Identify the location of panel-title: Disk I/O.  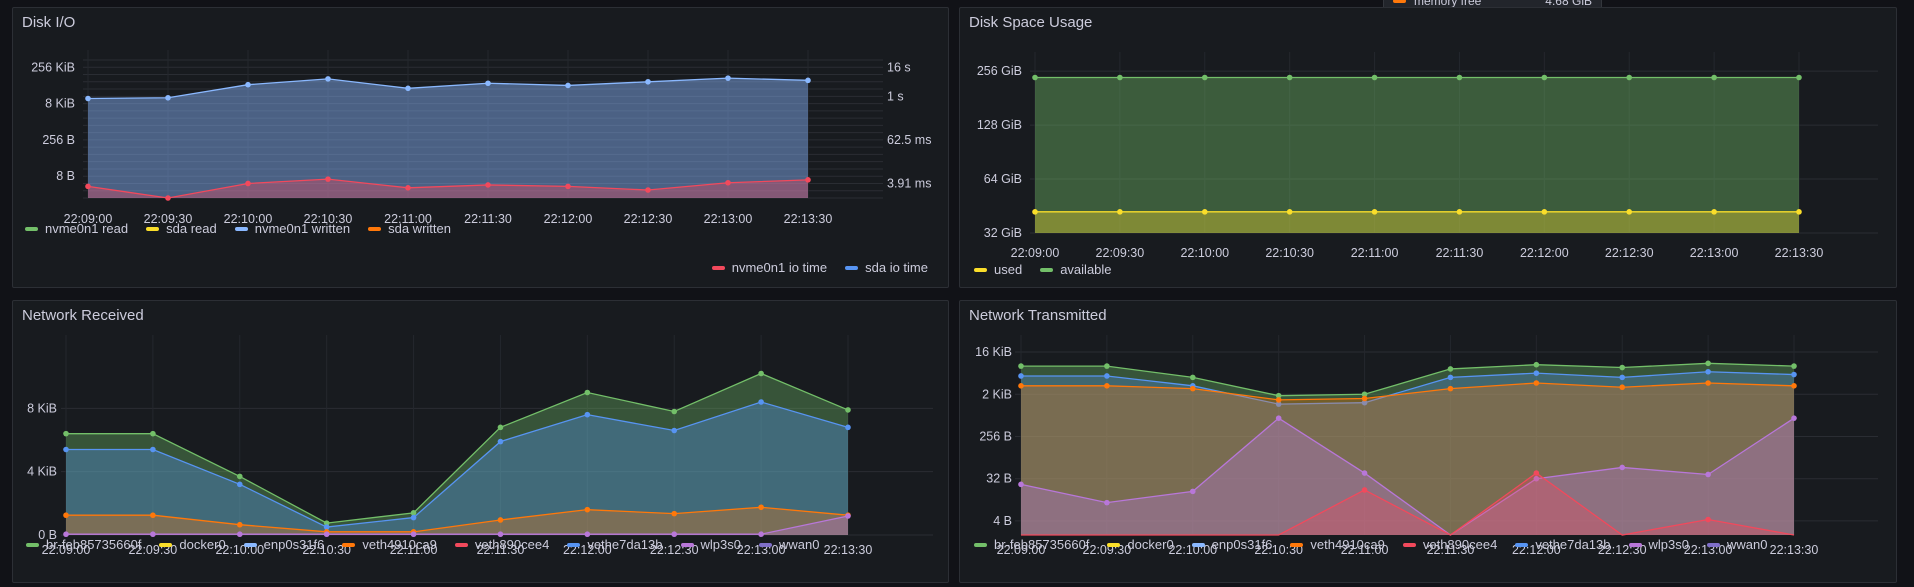
(48, 22).